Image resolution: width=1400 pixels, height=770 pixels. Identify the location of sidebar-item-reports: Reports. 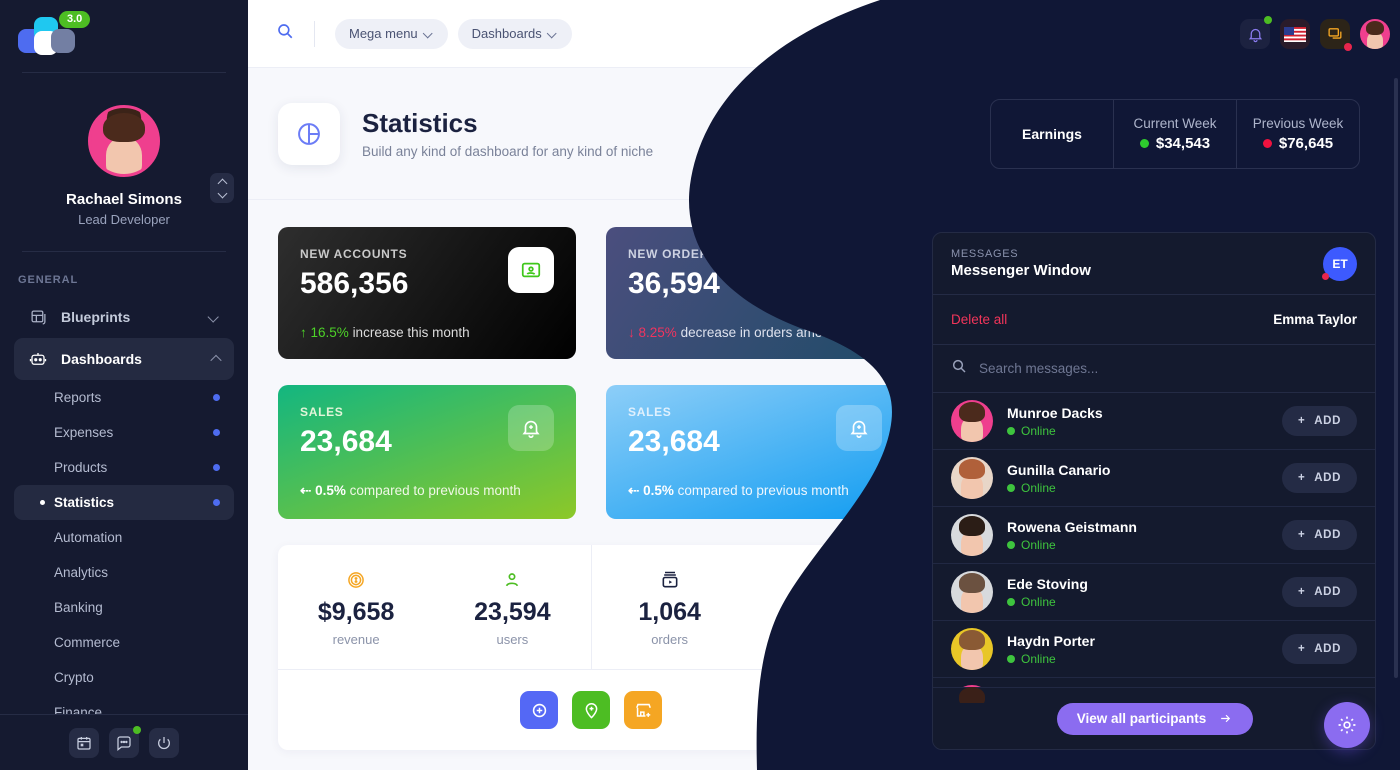
(124, 397).